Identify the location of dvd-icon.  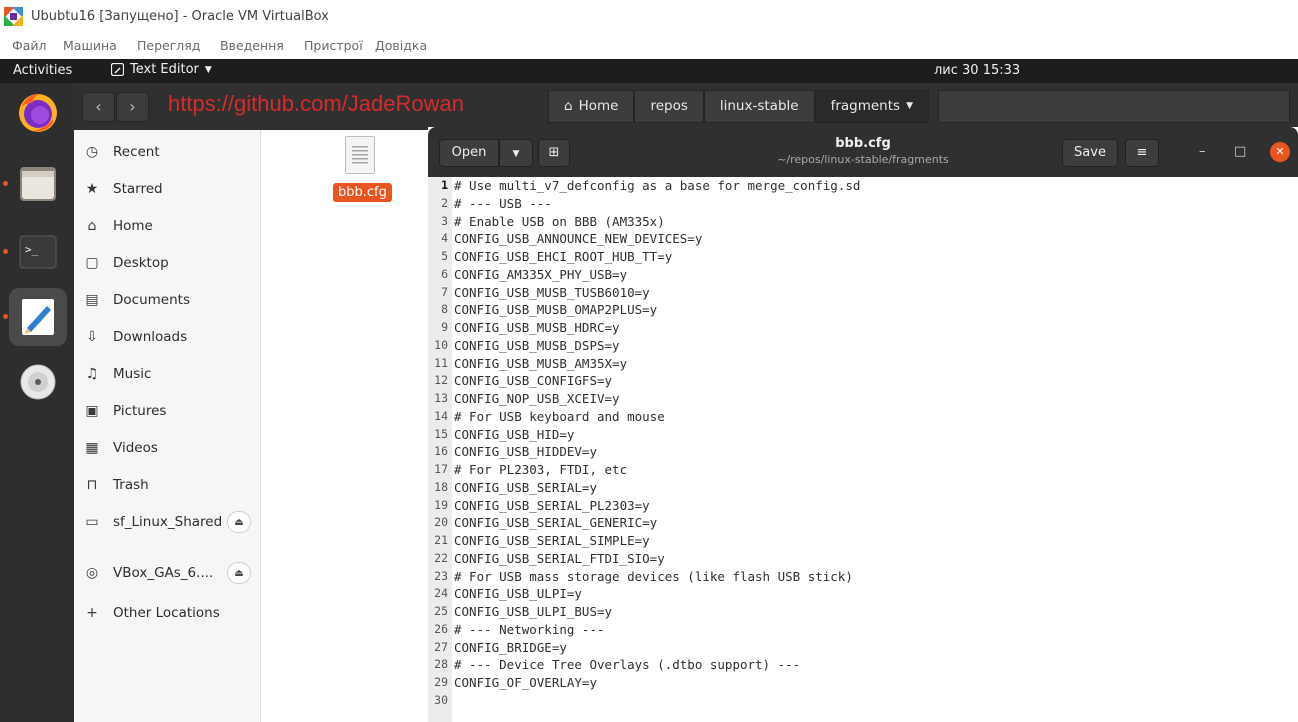
(38, 382).